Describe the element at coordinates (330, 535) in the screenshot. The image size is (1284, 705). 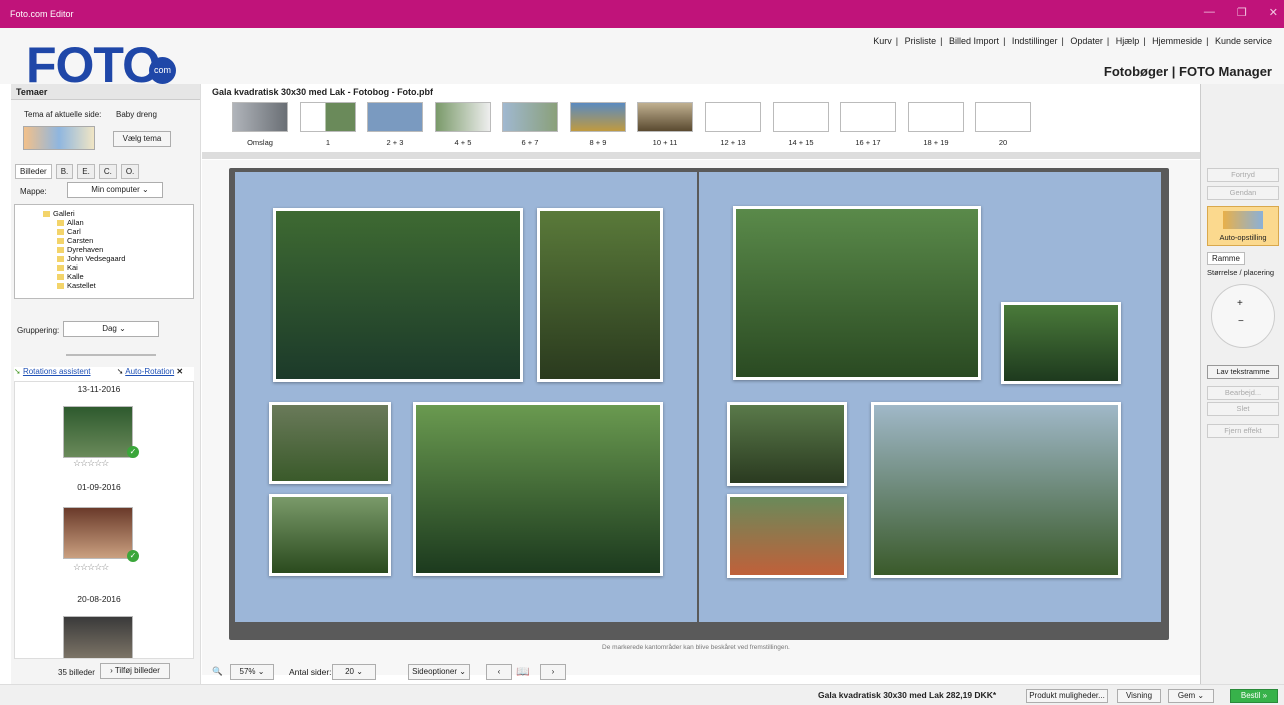
I see `photo-flower-clock` at that location.